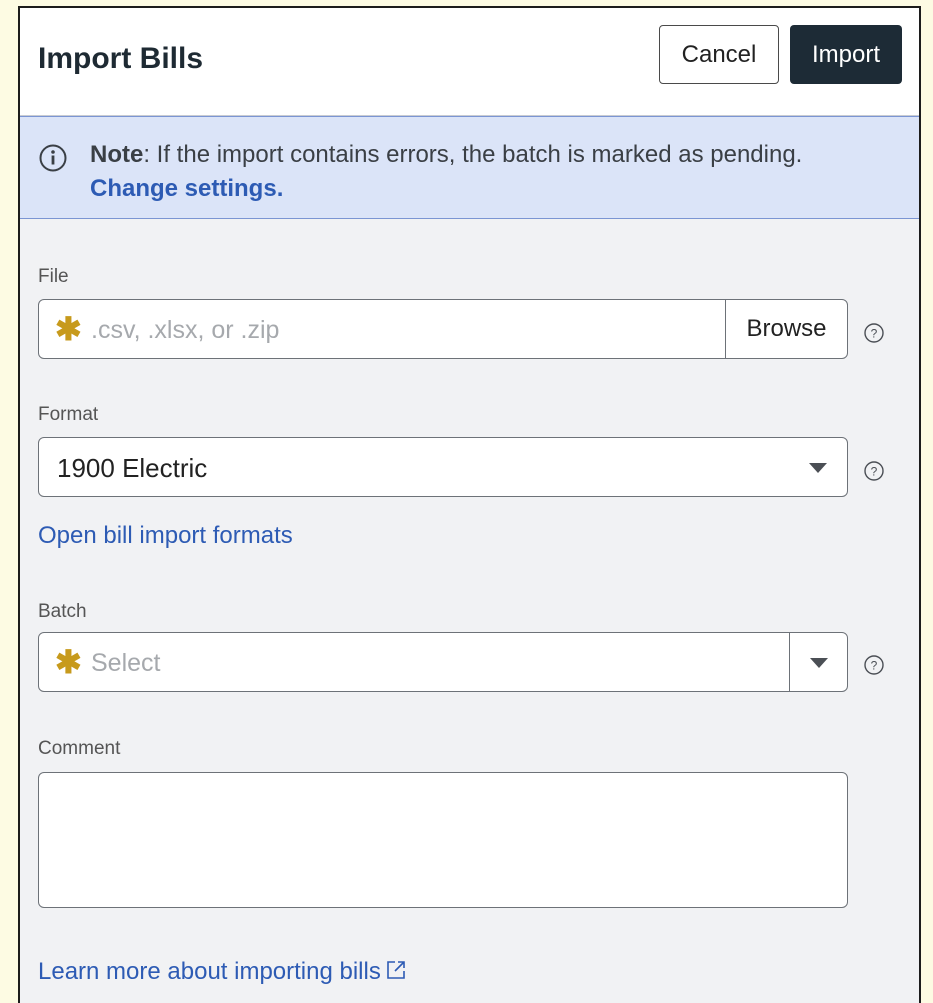  I want to click on comment-textarea, so click(443, 840).